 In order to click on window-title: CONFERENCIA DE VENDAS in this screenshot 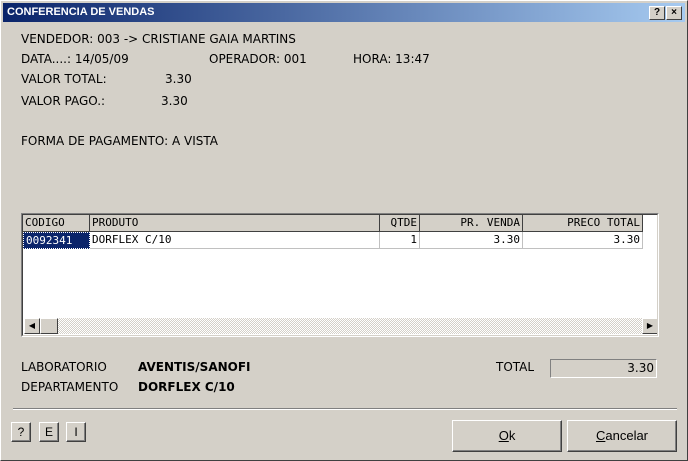, I will do `click(81, 12)`.